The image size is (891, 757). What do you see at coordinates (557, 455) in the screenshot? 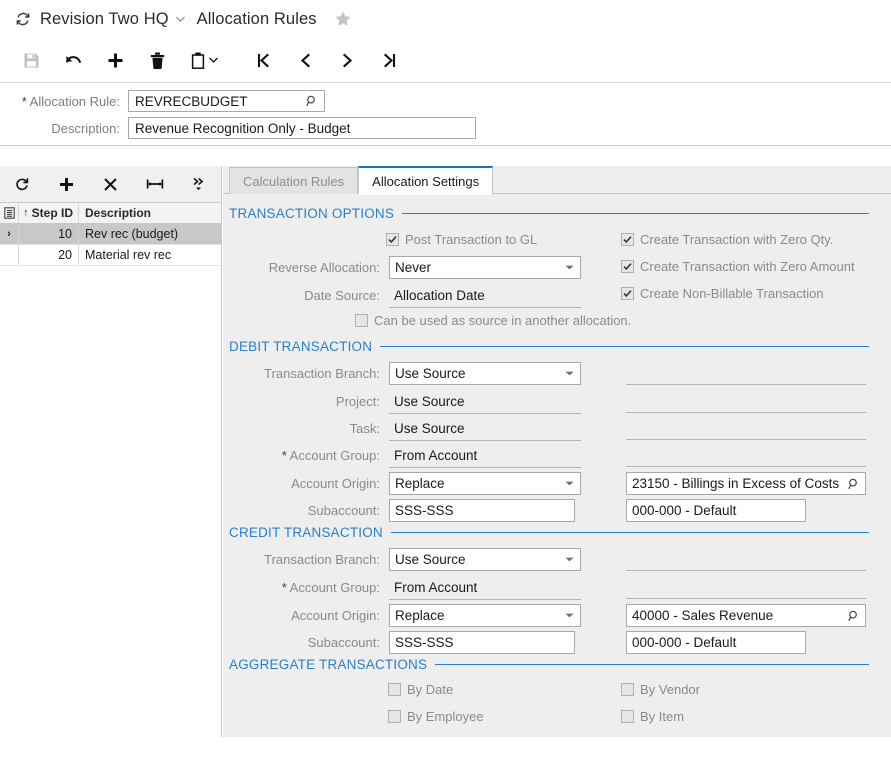
I see `debit-account-group-row: * Account Group: From Account` at bounding box center [557, 455].